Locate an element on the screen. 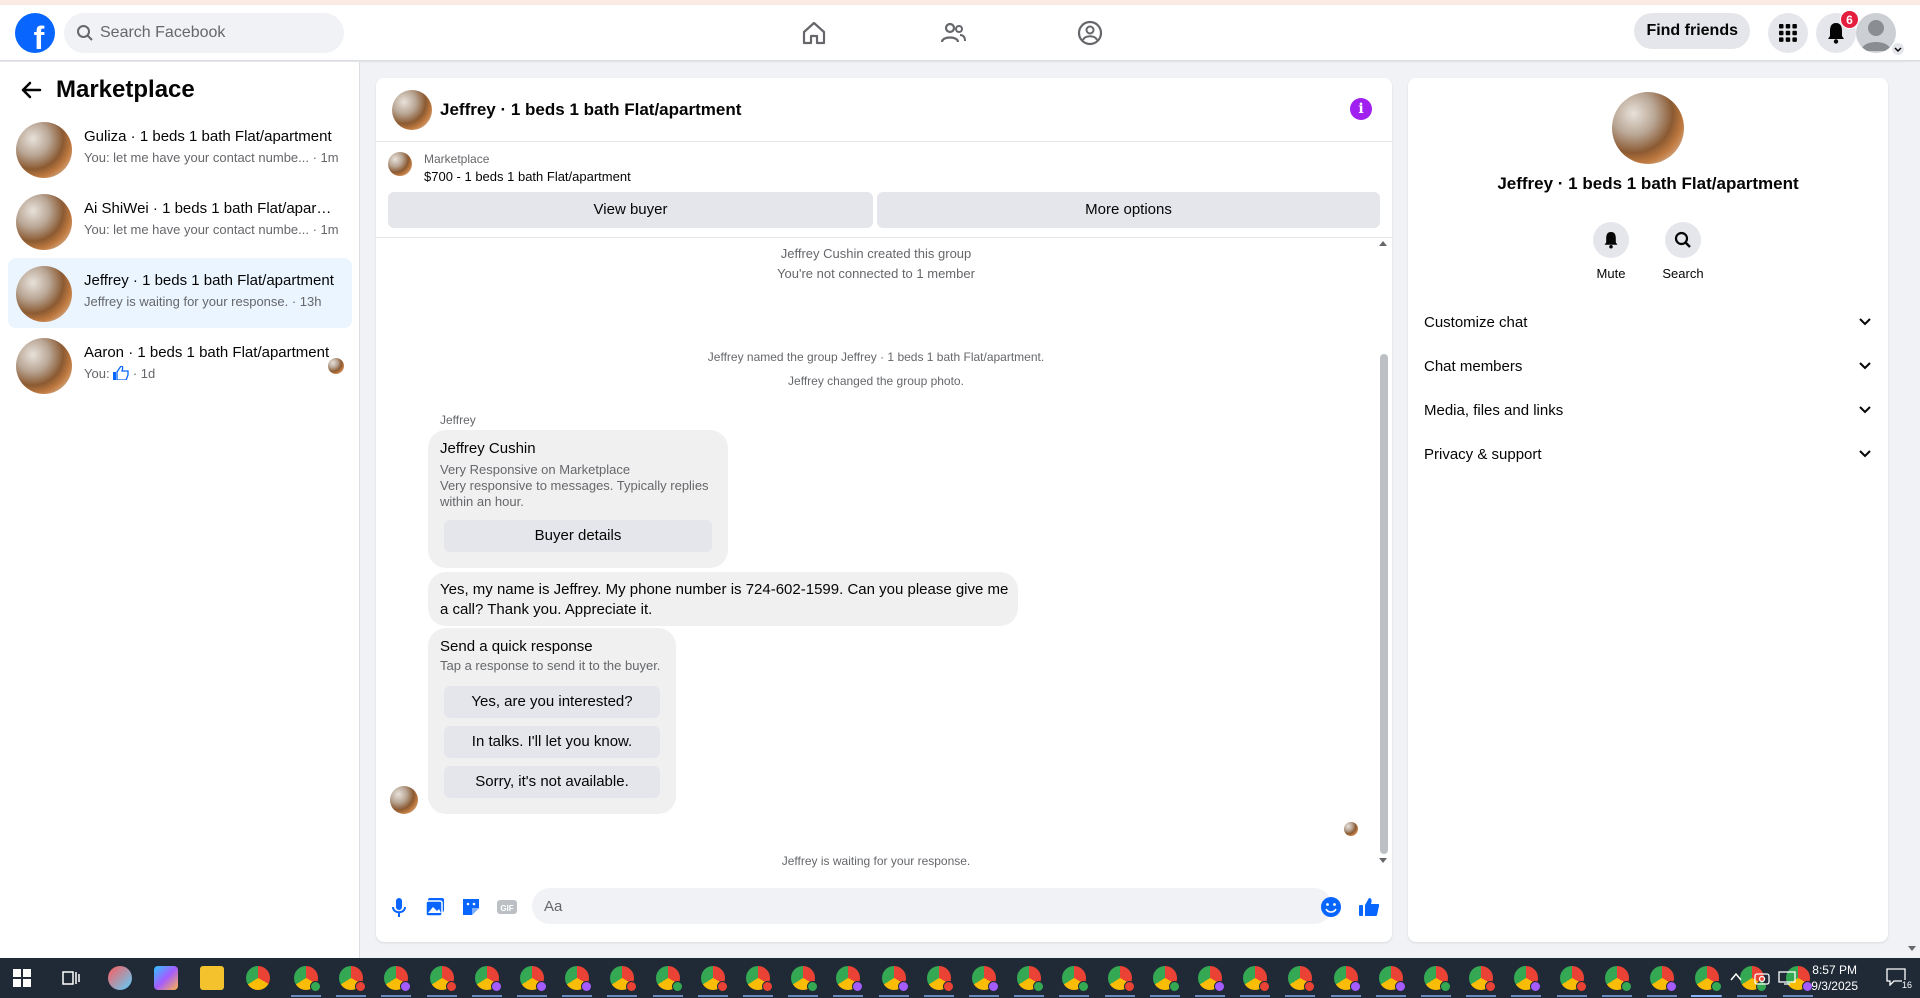 This screenshot has height=998, width=1920. mute-button is located at coordinates (1611, 240).